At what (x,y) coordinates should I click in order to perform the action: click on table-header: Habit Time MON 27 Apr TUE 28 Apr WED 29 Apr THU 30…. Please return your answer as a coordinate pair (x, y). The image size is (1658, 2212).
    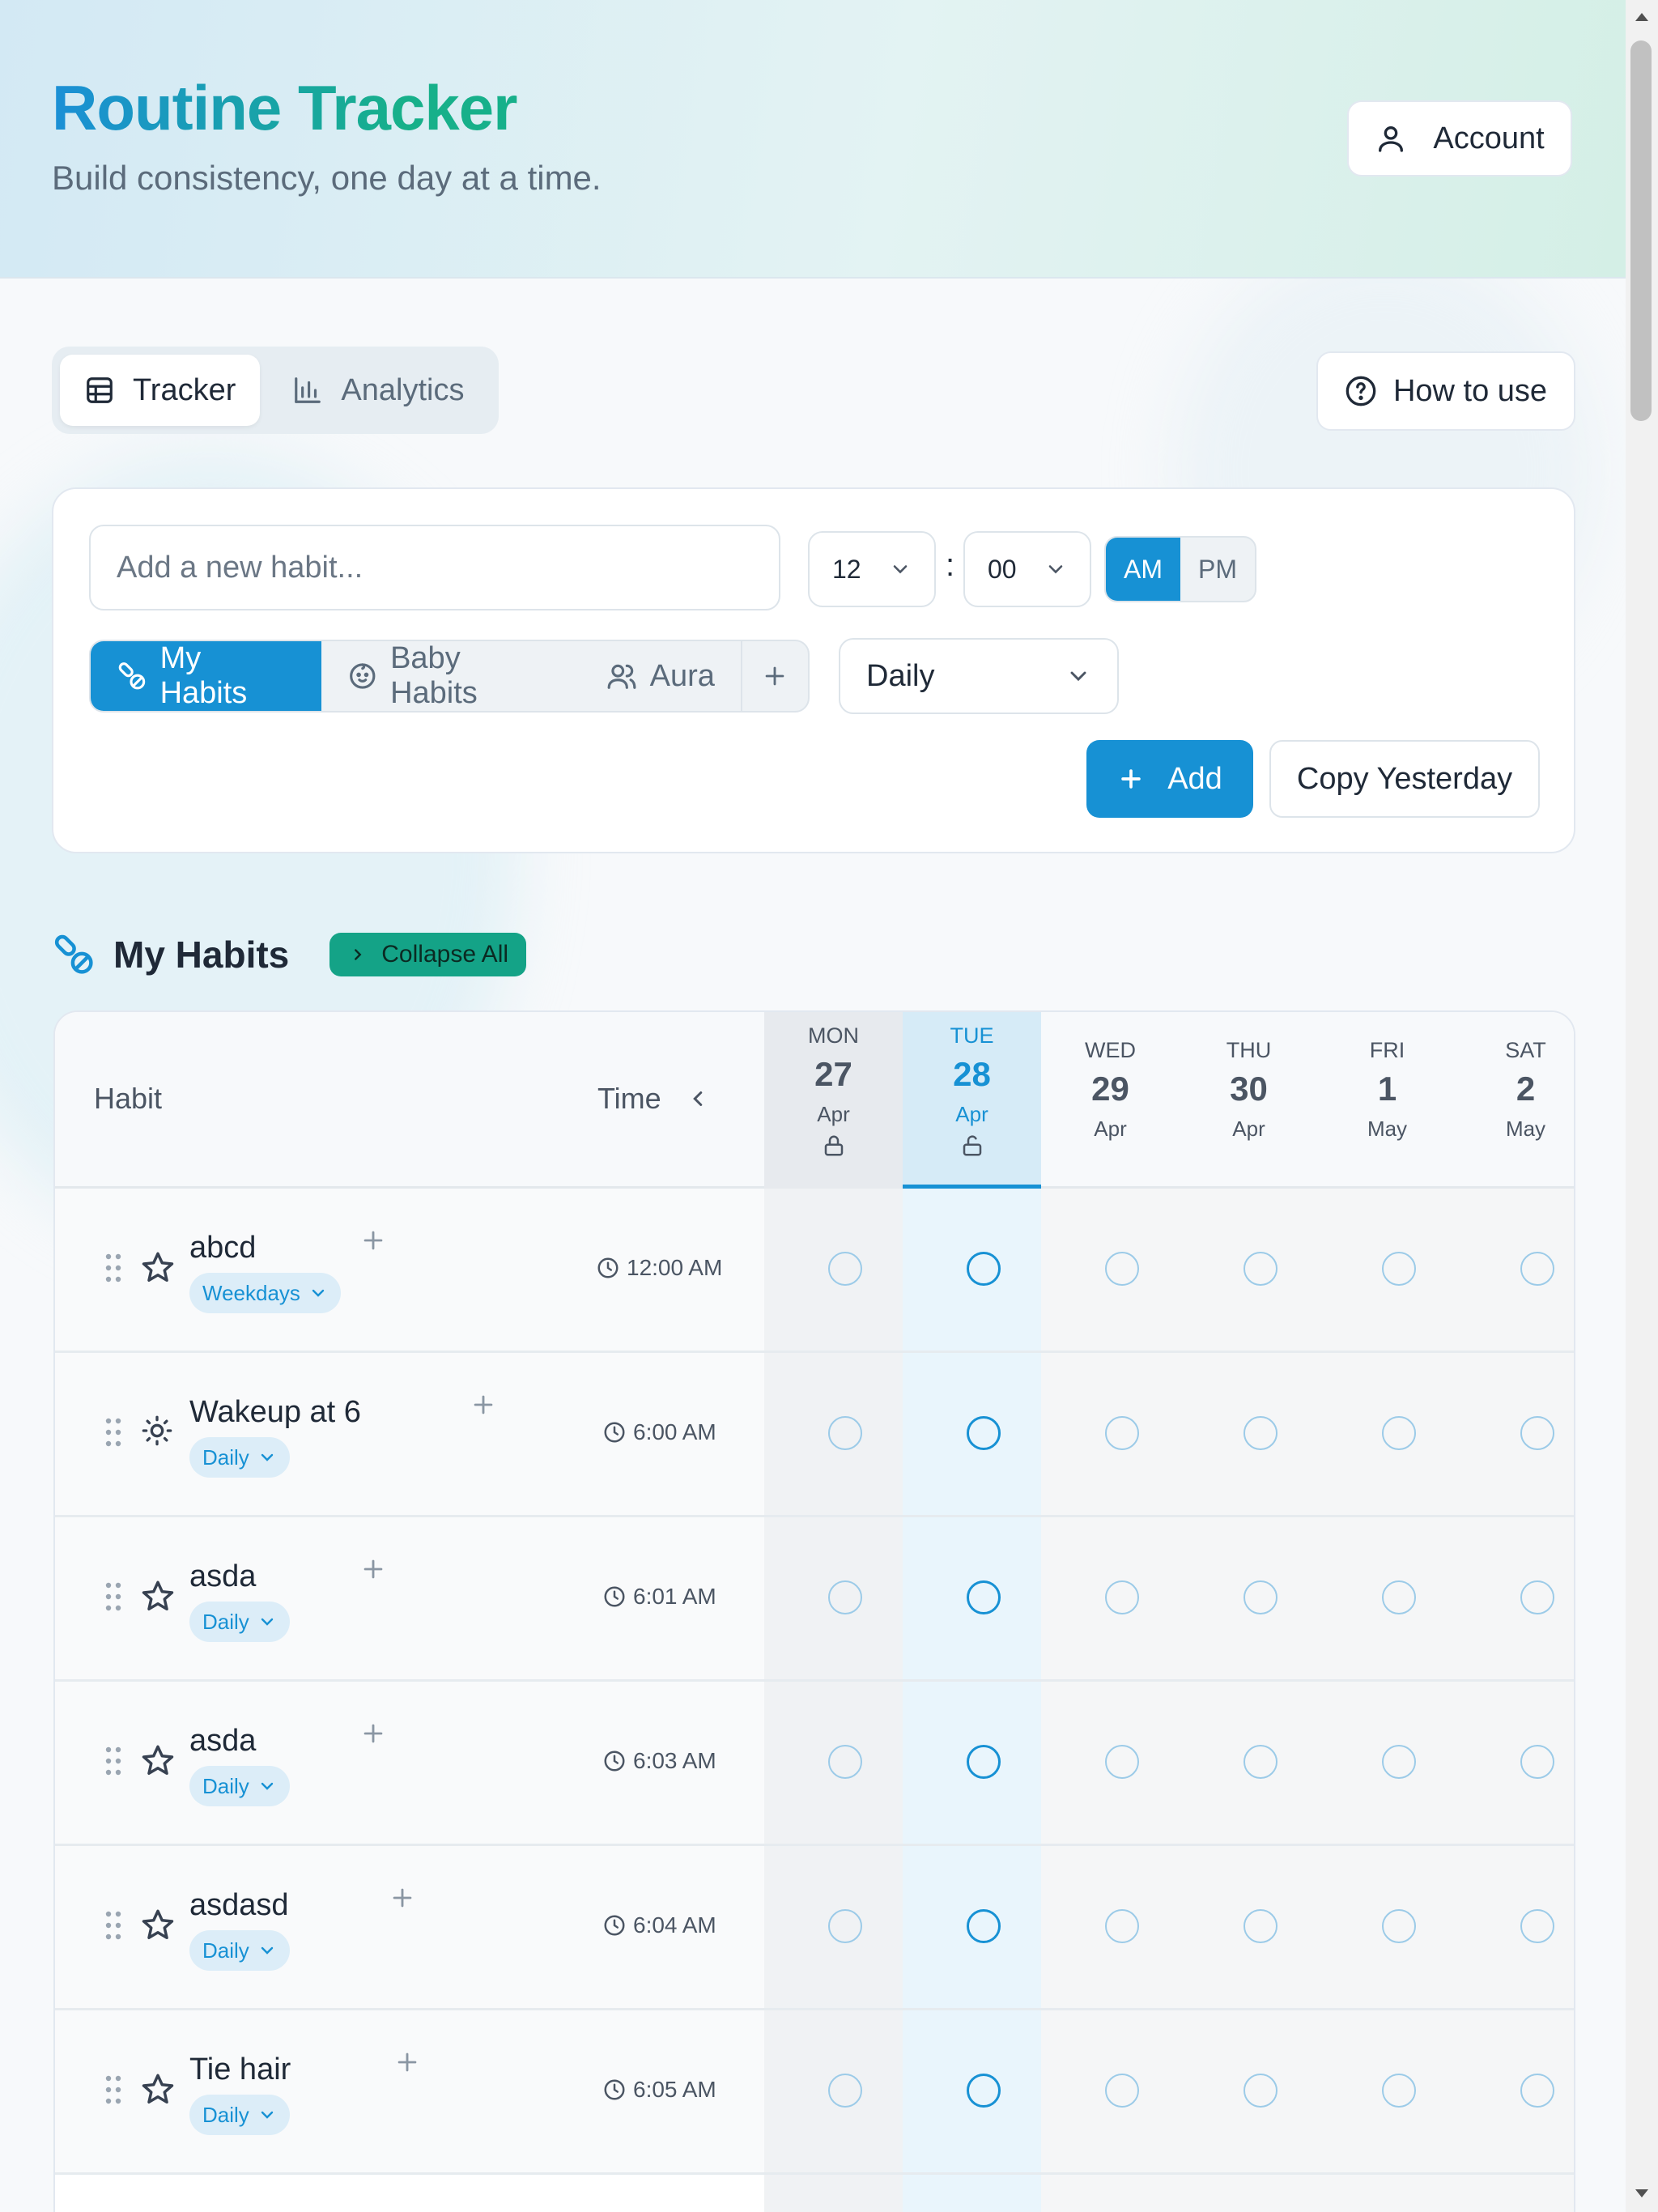
    Looking at the image, I should click on (814, 1101).